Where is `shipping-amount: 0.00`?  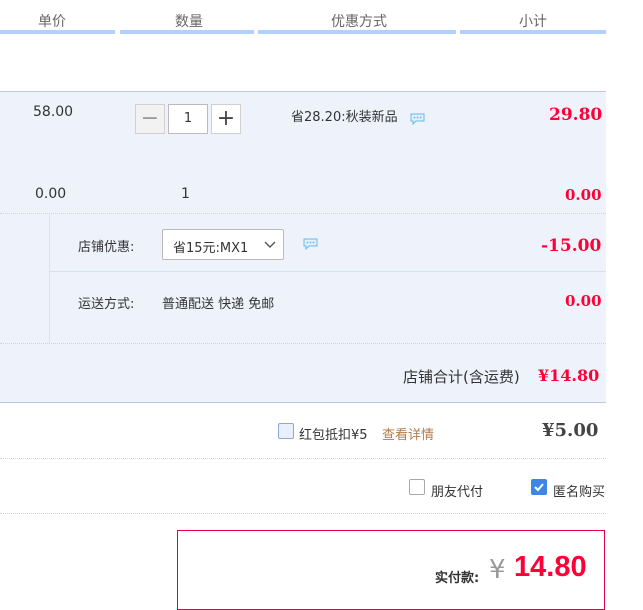
shipping-amount: 0.00 is located at coordinates (583, 301).